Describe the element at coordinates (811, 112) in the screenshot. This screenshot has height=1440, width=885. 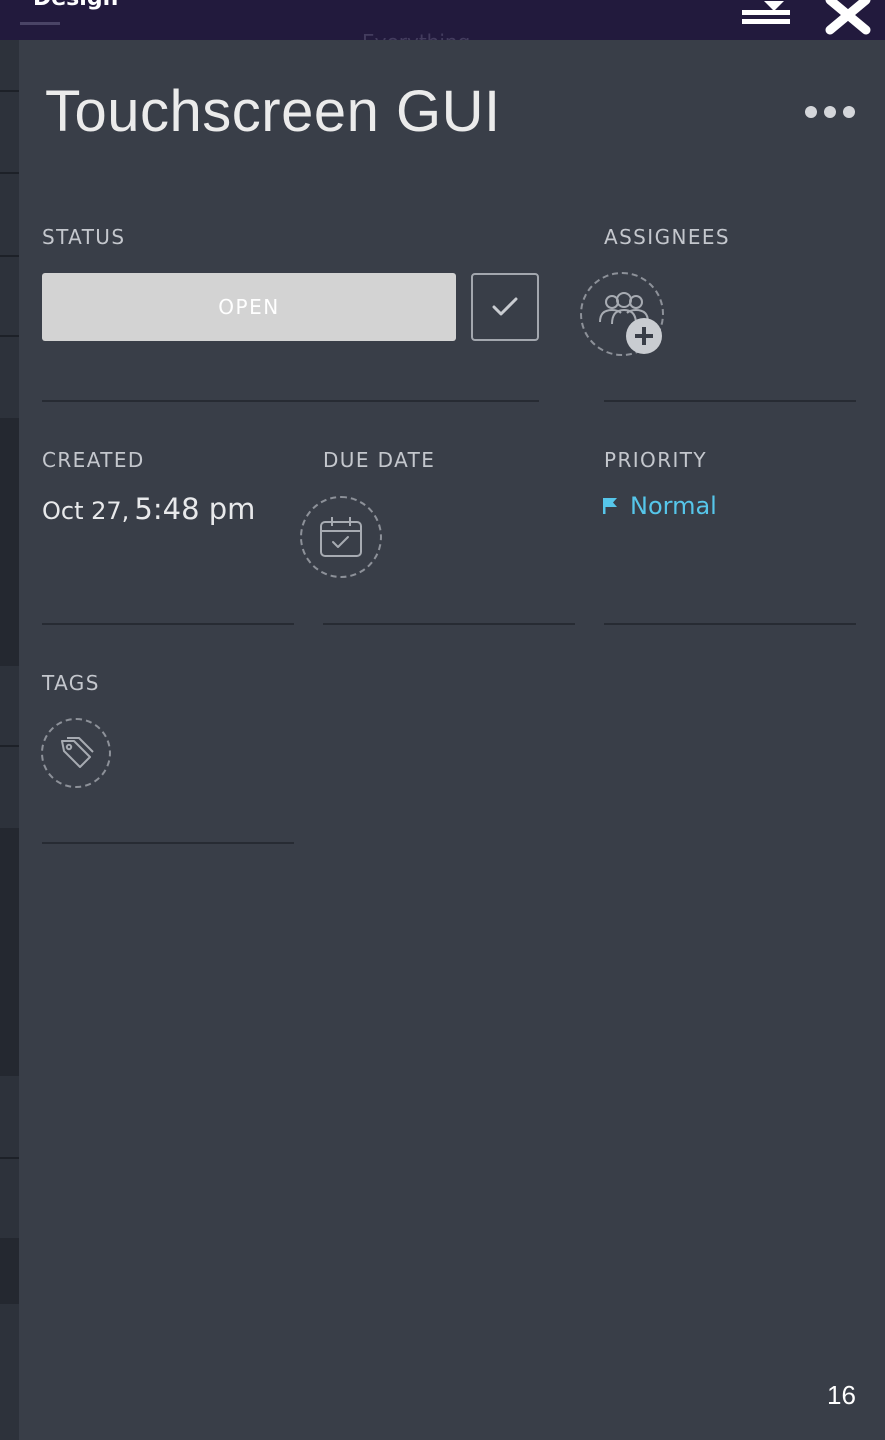
I see `more-icon` at that location.